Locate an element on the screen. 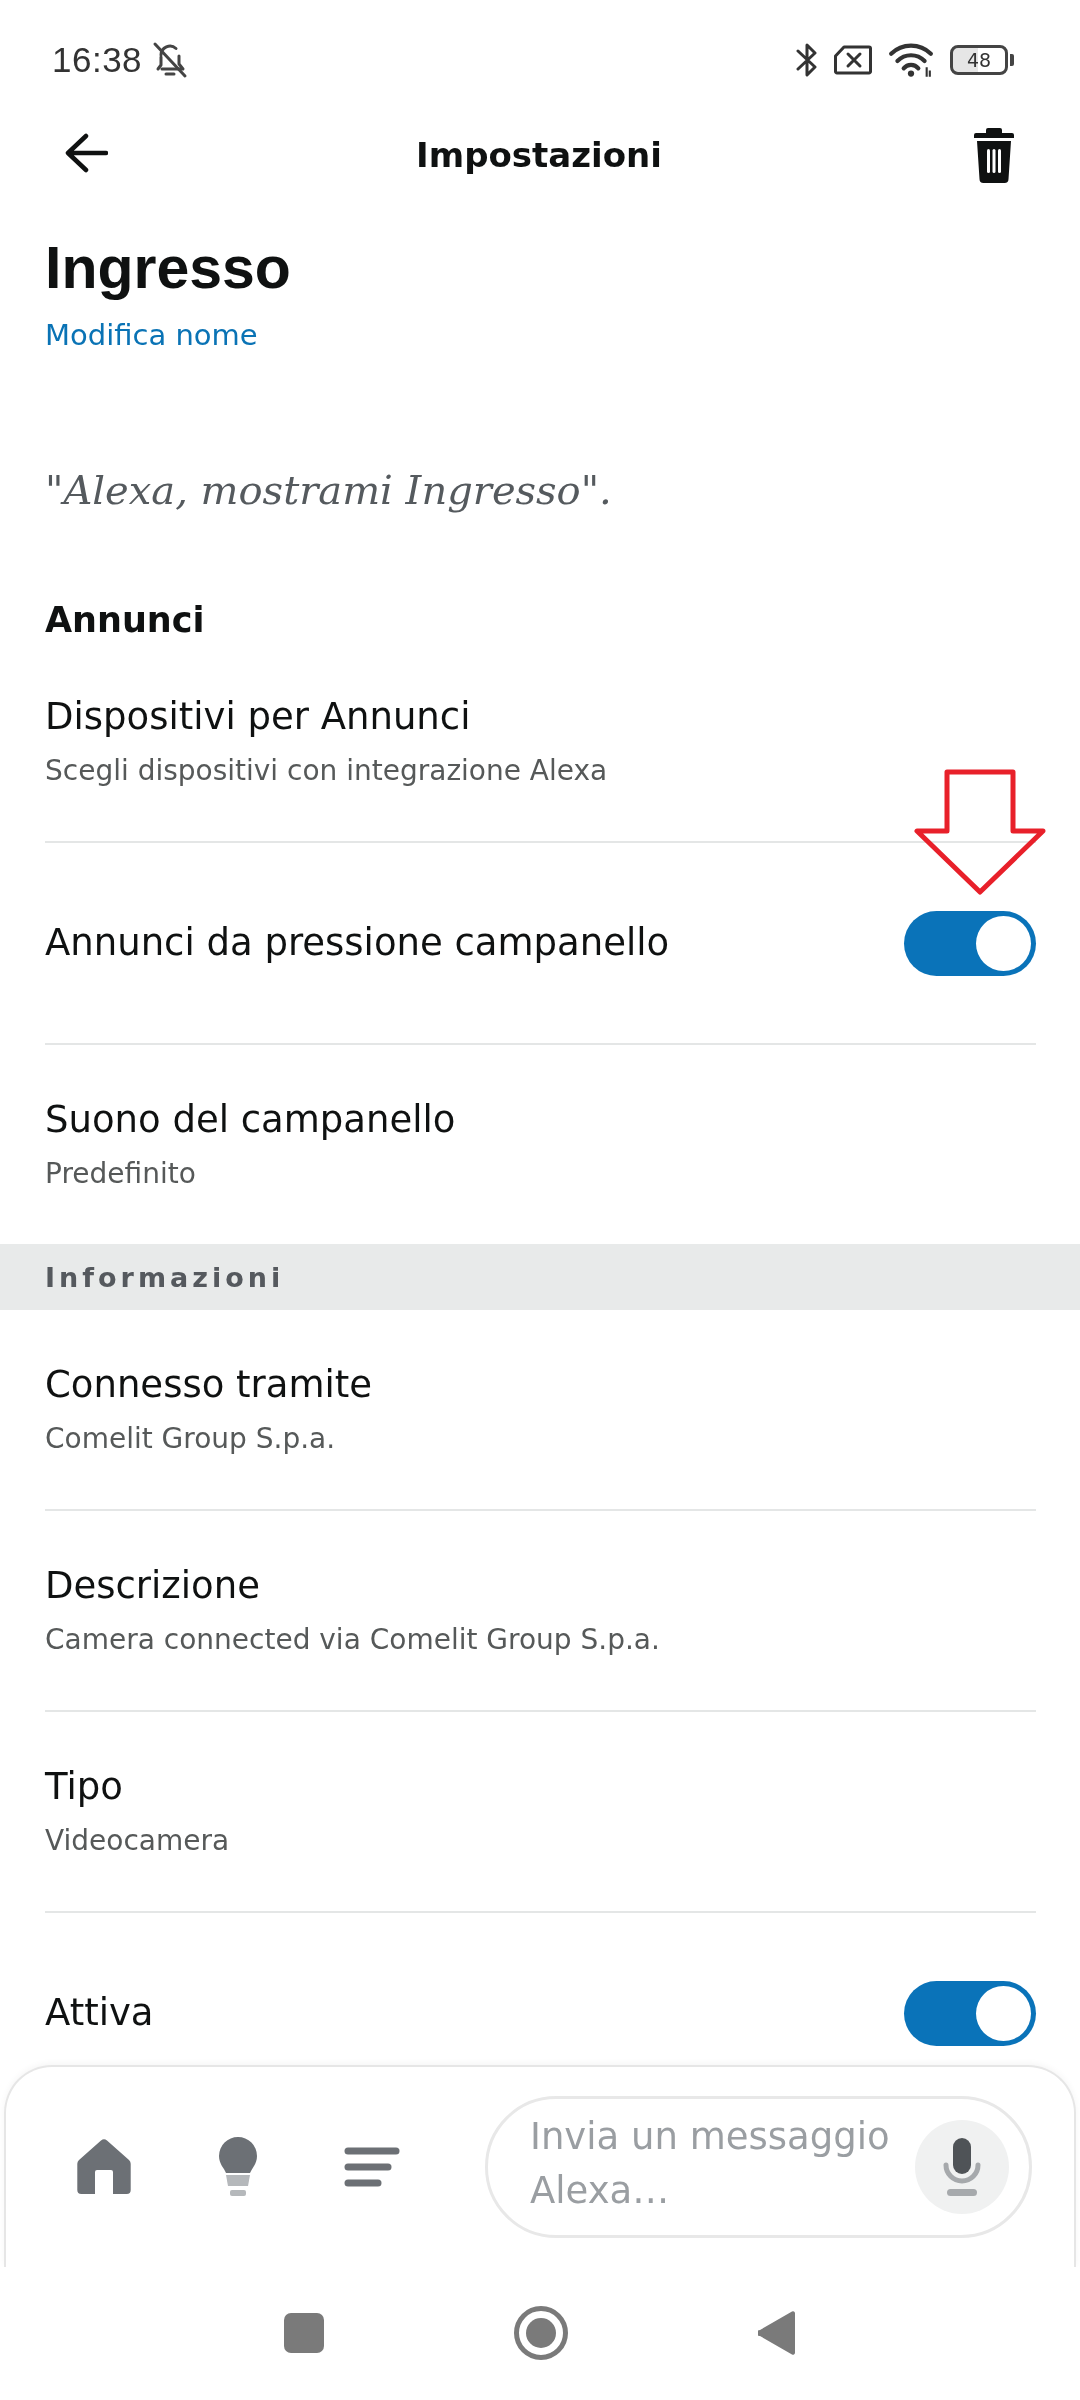 The image size is (1080, 2400). back-icon is located at coordinates (86, 153).